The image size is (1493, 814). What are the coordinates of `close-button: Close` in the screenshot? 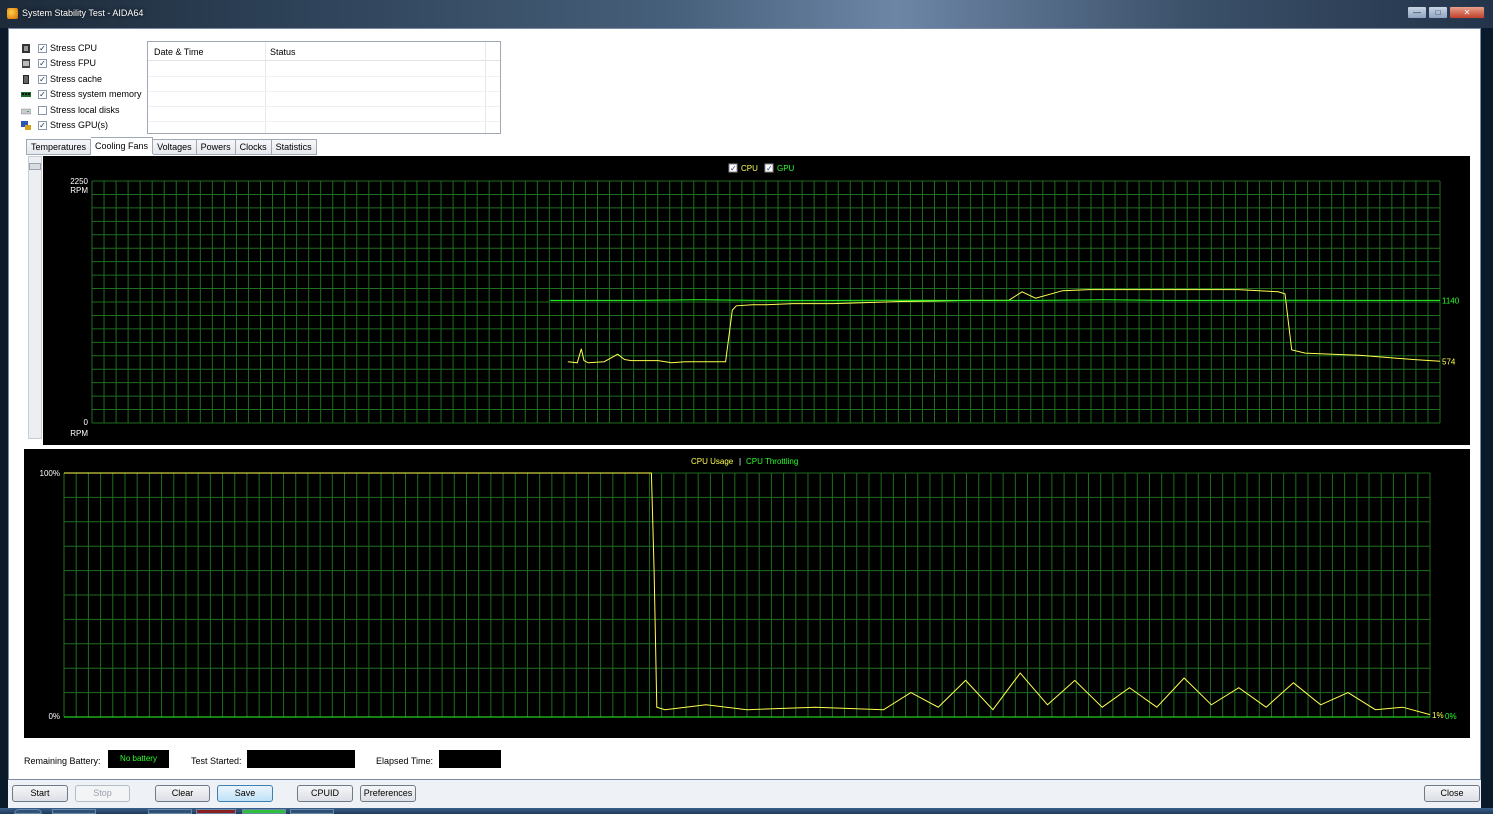 It's located at (1452, 793).